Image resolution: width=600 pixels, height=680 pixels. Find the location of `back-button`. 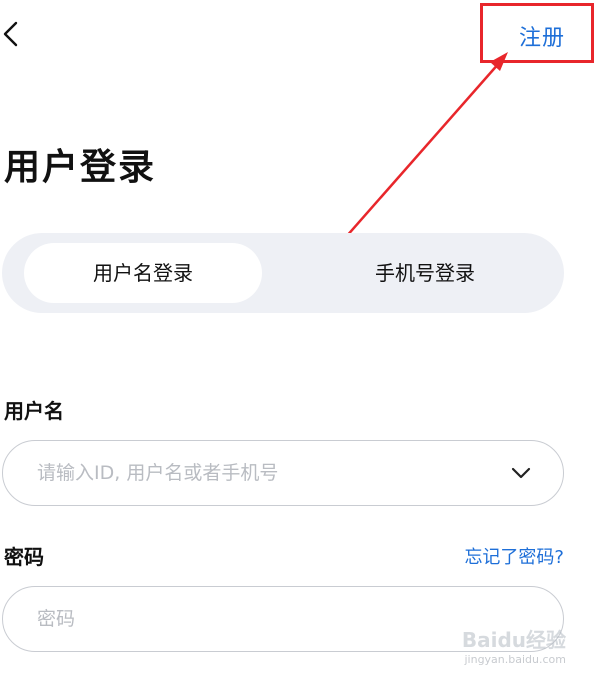

back-button is located at coordinates (11, 34).